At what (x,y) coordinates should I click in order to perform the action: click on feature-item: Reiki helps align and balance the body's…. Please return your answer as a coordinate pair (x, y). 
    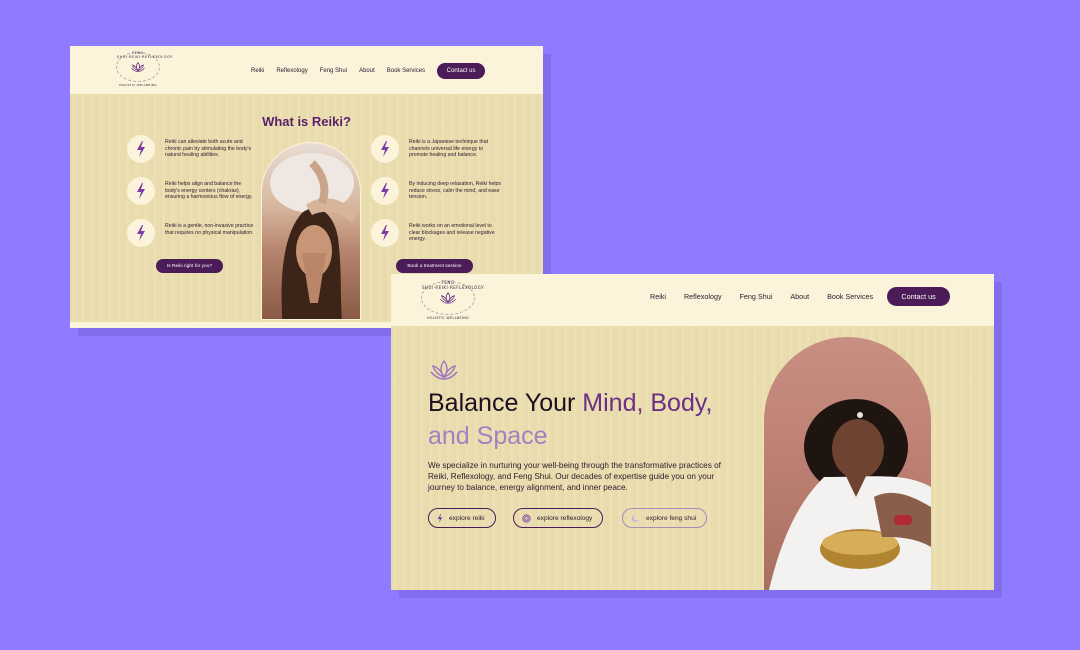
    Looking at the image, I should click on (192, 191).